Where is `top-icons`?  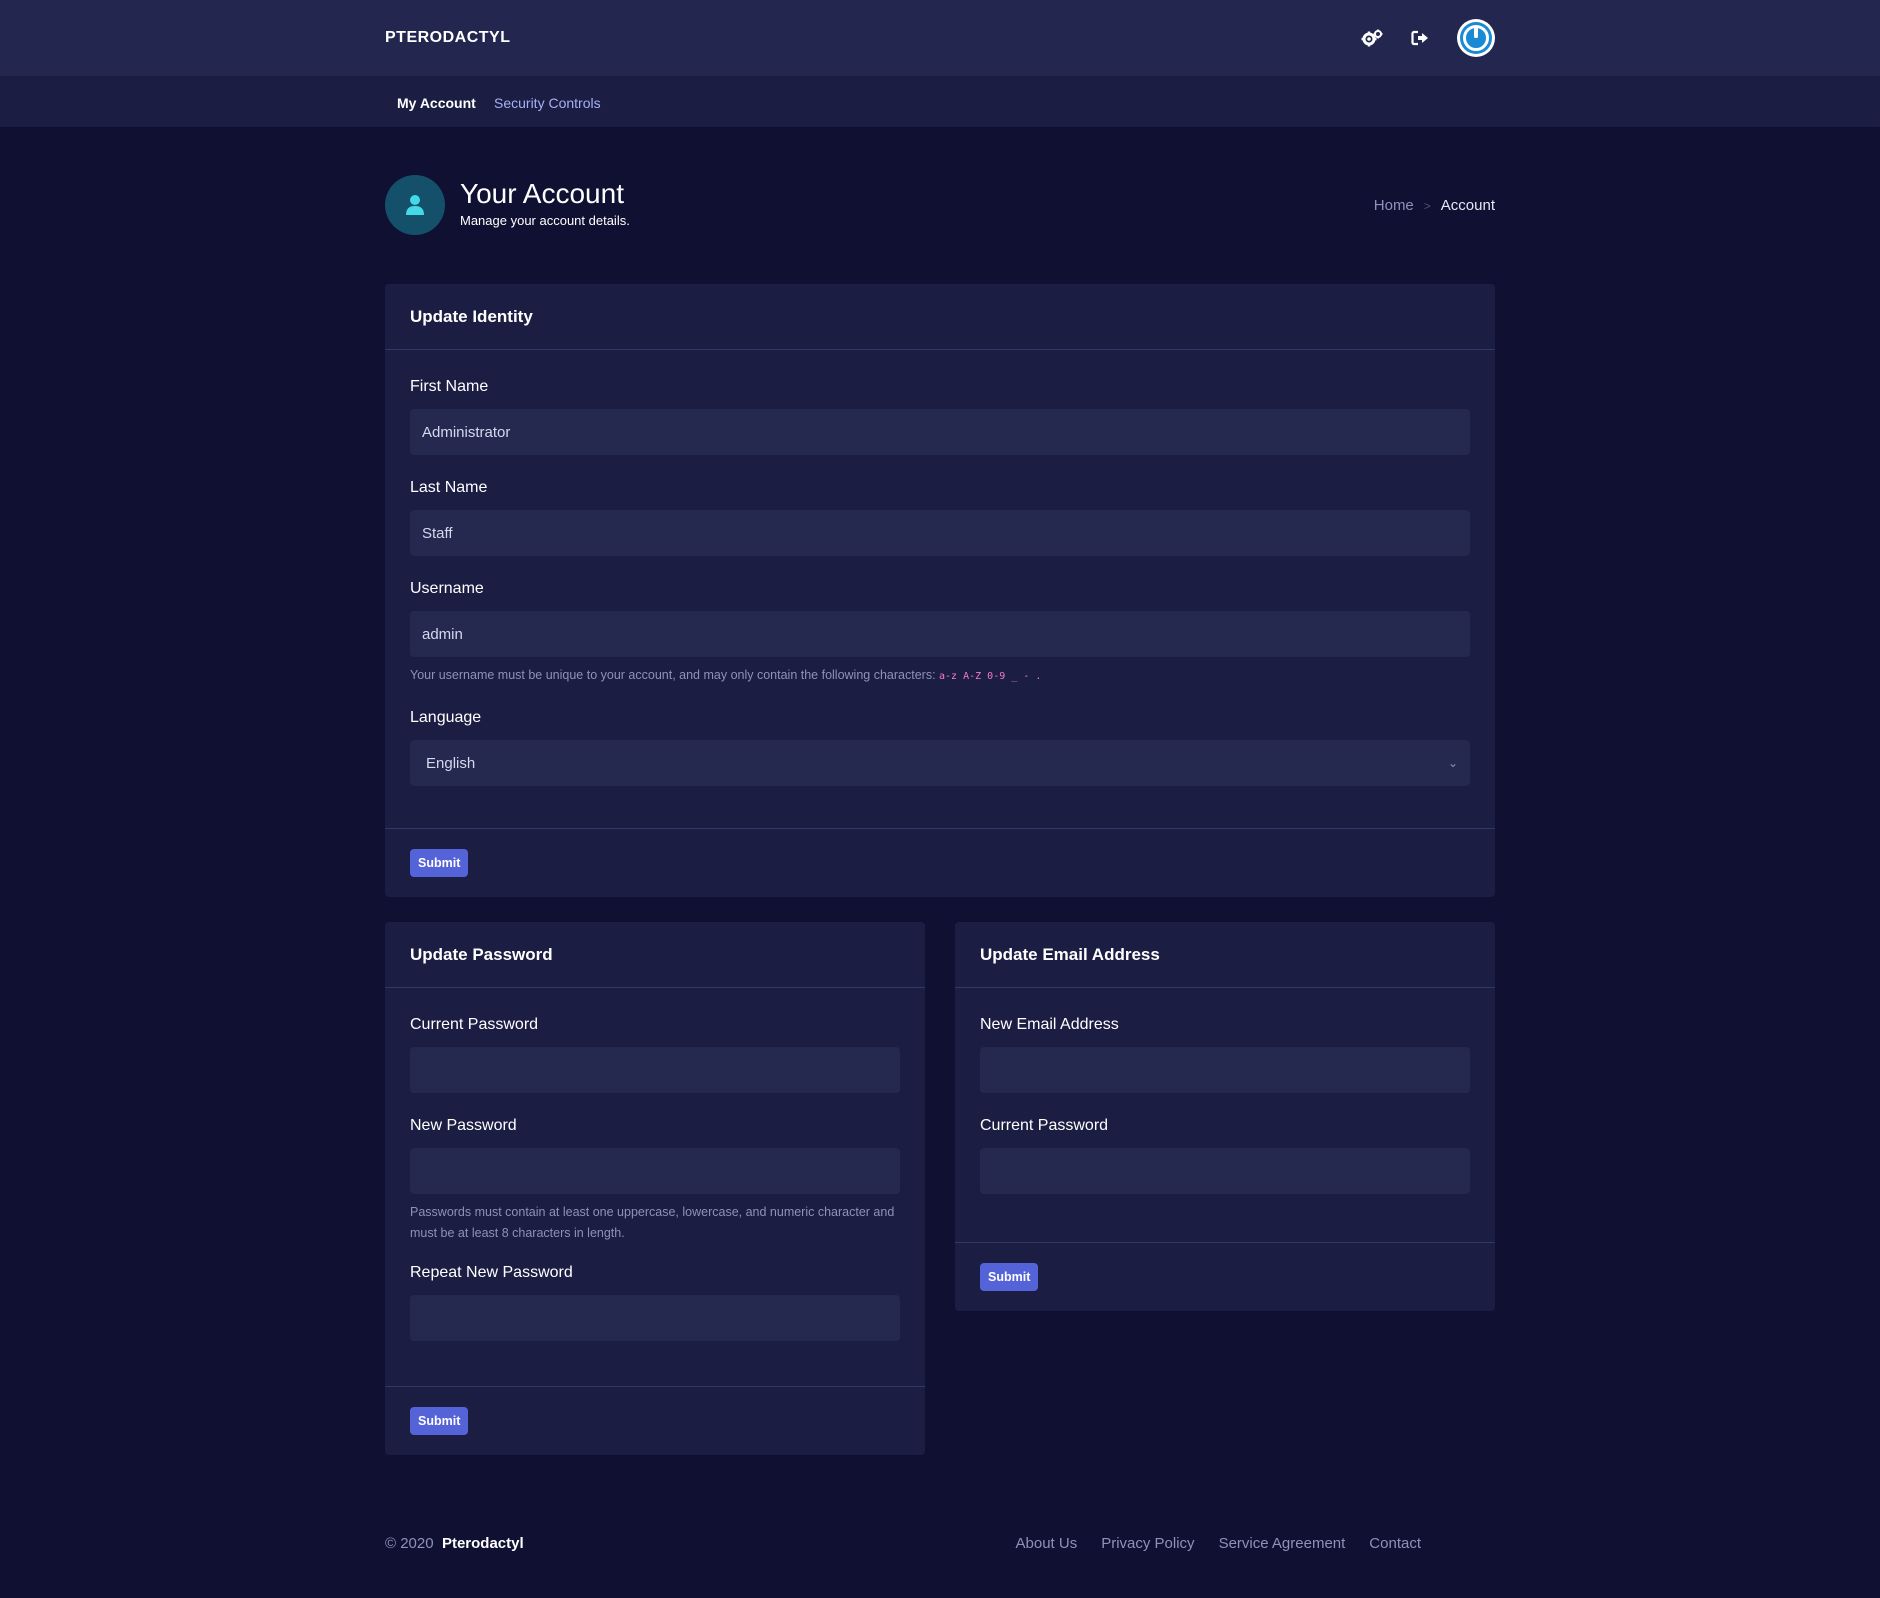 top-icons is located at coordinates (1428, 38).